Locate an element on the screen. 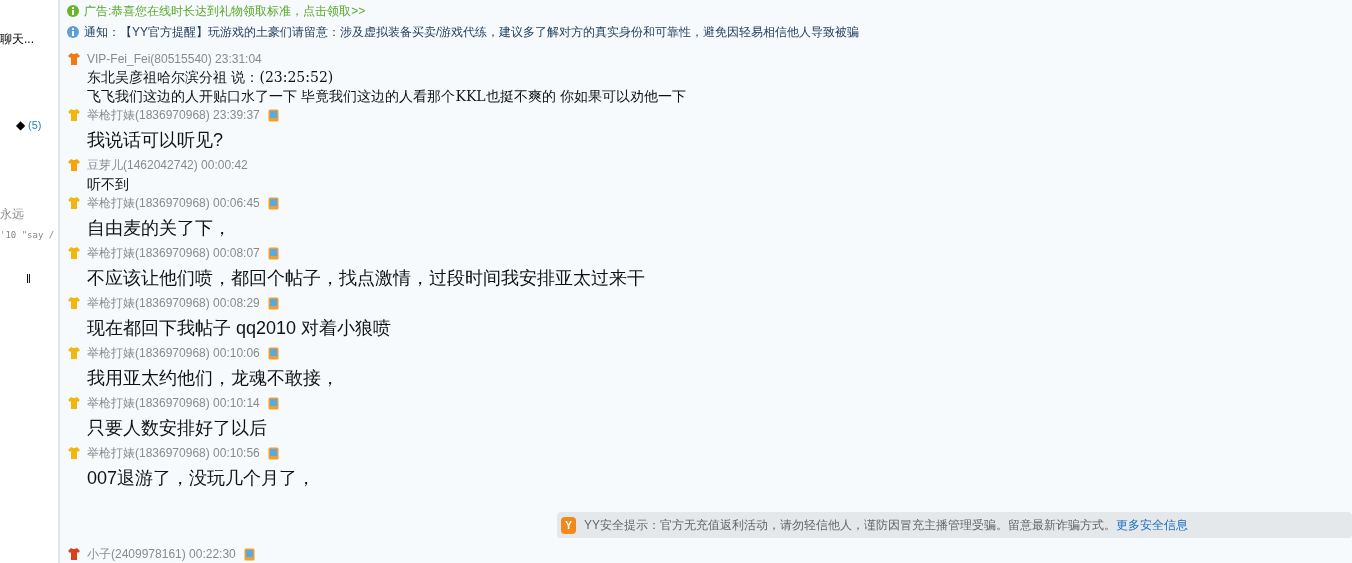 The image size is (1352, 563). notice-text: 通知：【YY官方提醒】玩游戏的土豪们请留意：涉及虚拟装备买卖/游戏代练，建议多了解对方的真实身份和可靠性，避免因轻易相信他人导致被骗 is located at coordinates (472, 33).